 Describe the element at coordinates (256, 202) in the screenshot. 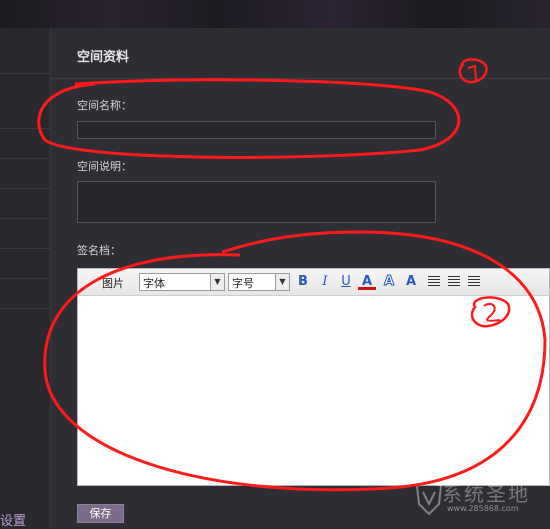

I see `space-desc-textarea` at that location.